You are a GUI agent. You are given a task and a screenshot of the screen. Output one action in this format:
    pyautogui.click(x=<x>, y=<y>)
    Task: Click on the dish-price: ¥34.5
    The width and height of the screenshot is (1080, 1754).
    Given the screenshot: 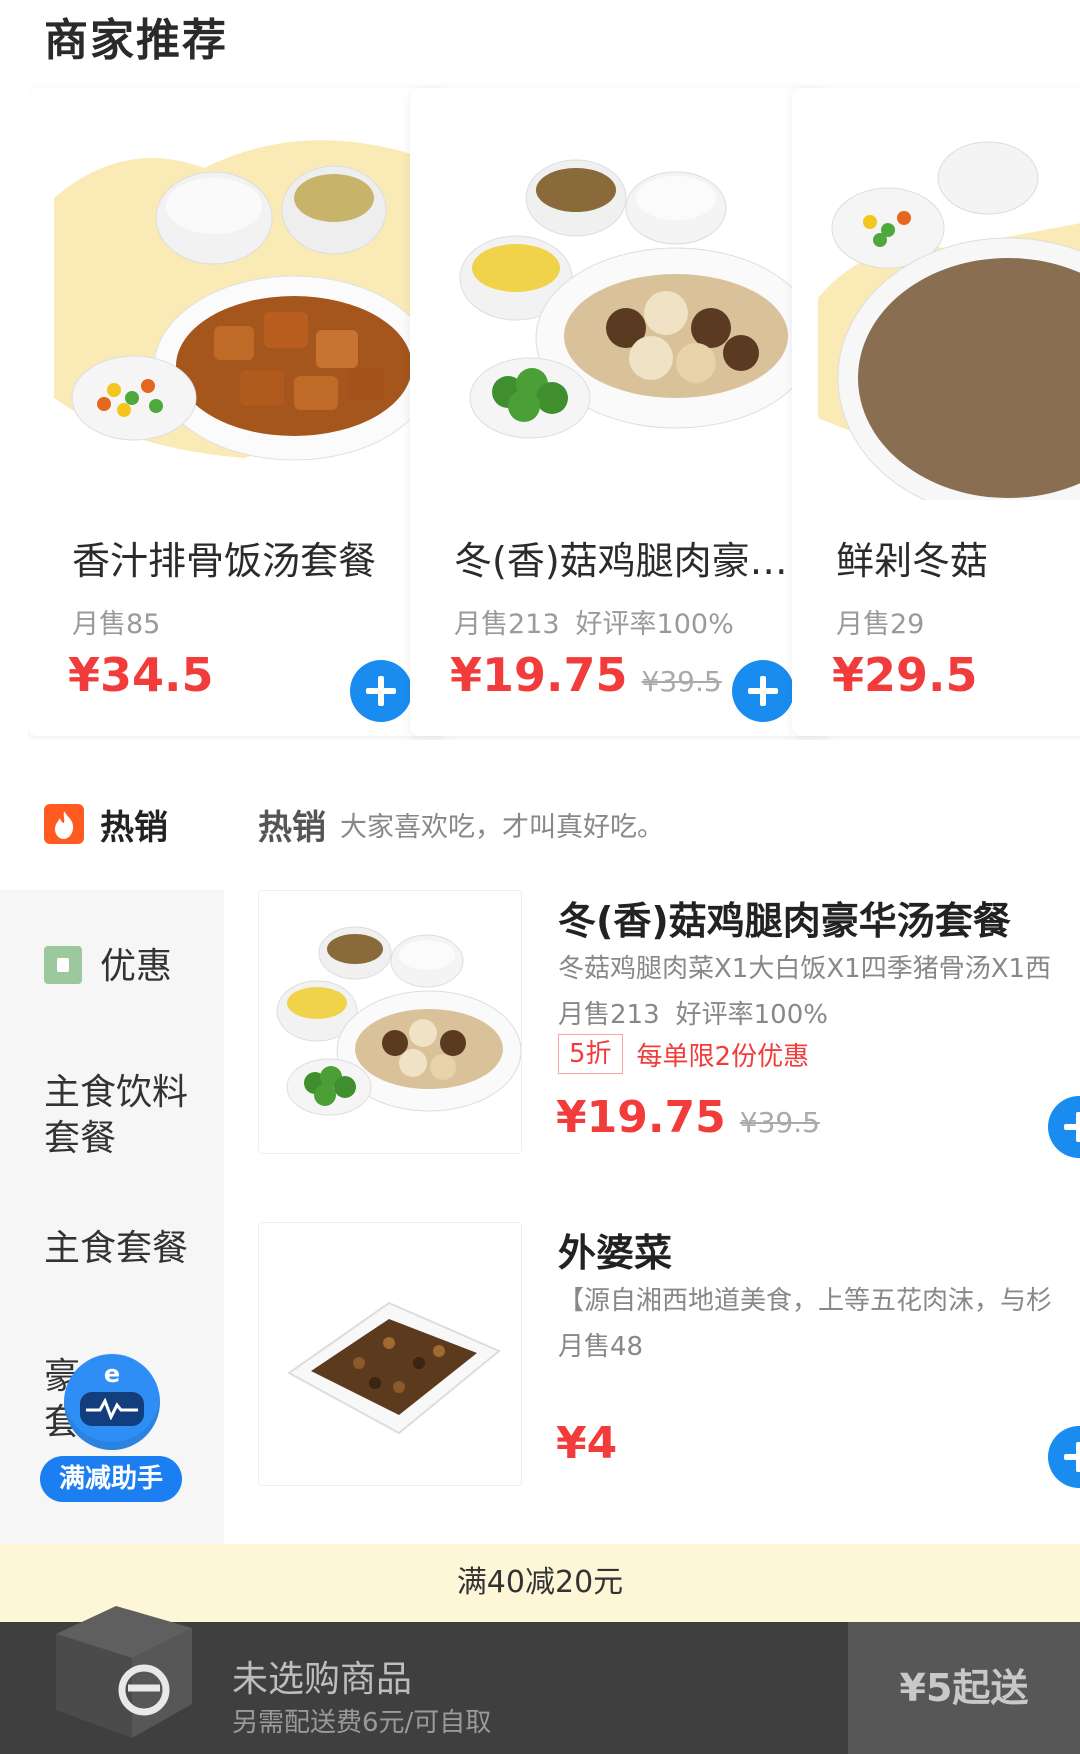 What is the action you would take?
    pyautogui.click(x=141, y=675)
    